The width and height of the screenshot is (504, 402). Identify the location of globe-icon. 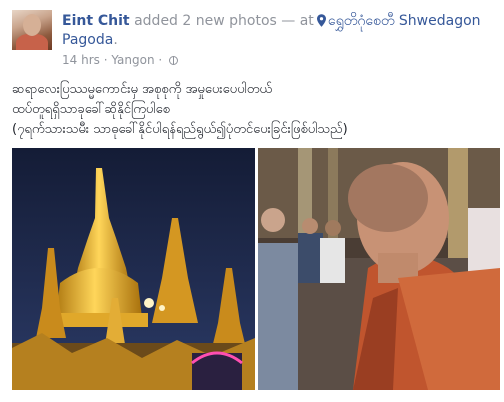
(174, 60).